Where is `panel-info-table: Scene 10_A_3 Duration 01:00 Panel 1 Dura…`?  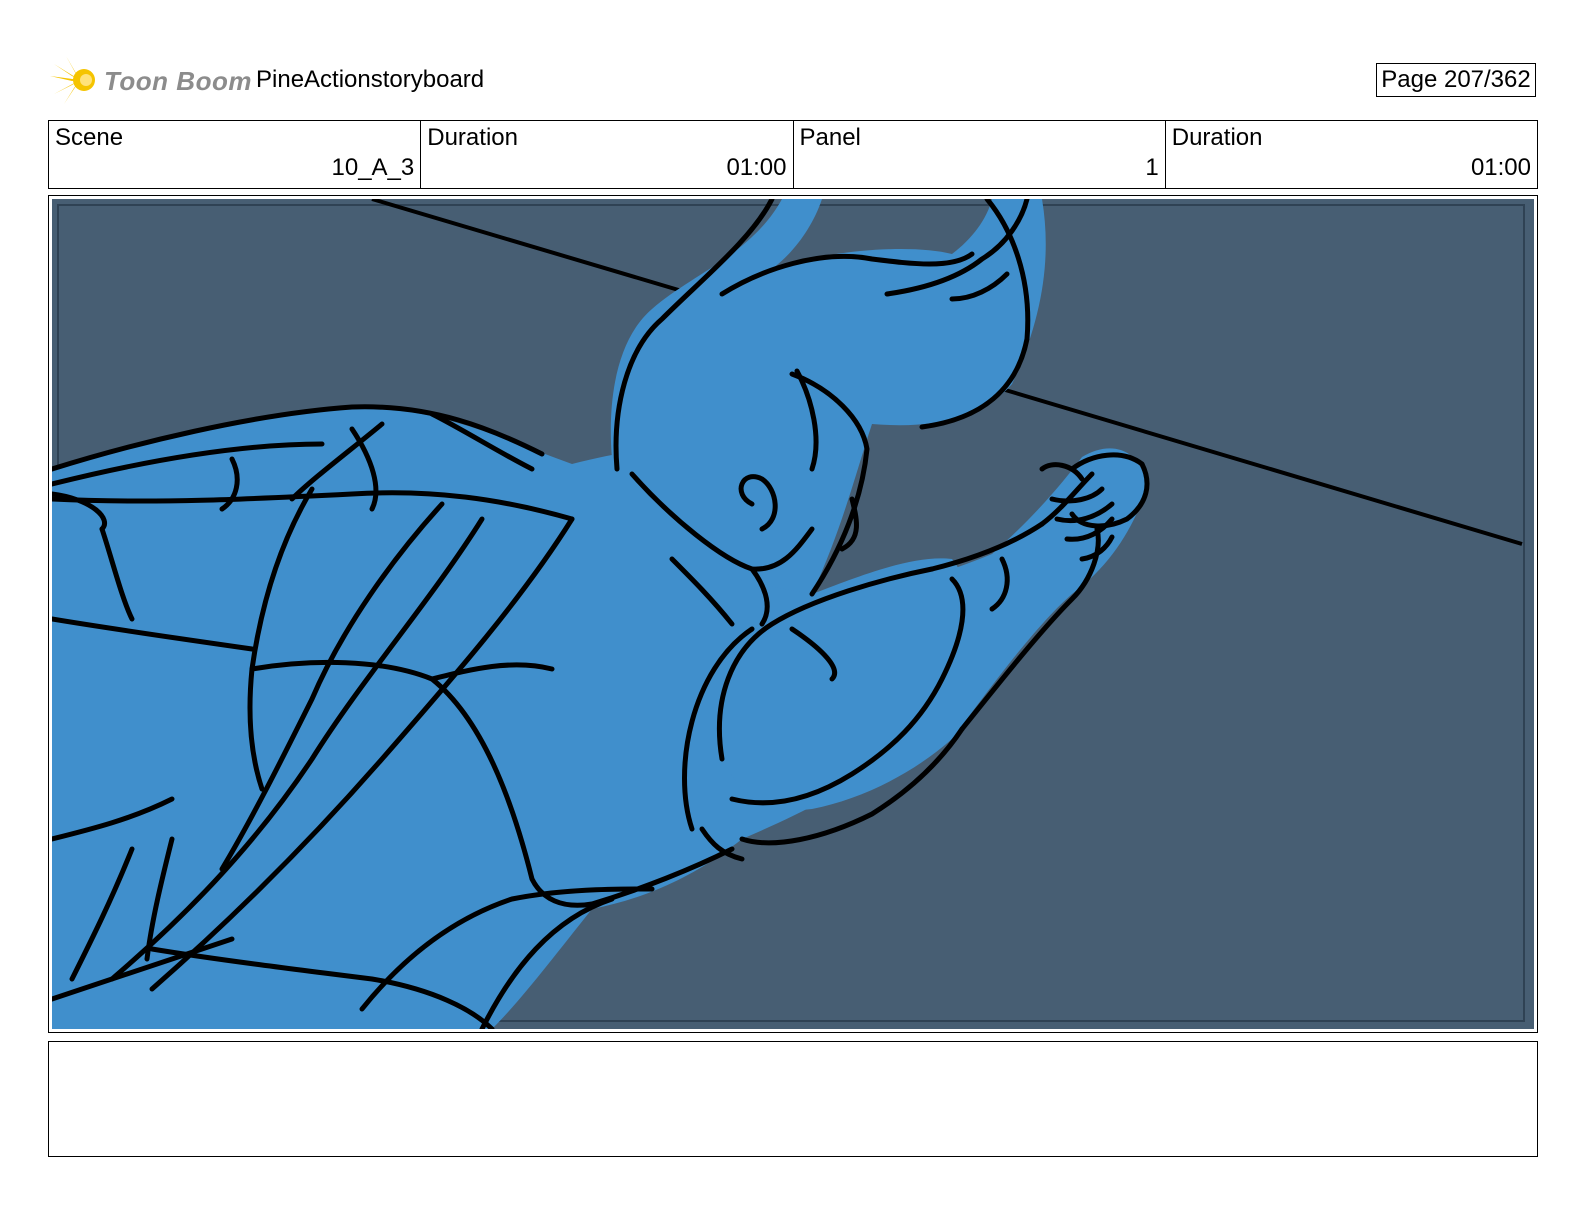 panel-info-table: Scene 10_A_3 Duration 01:00 Panel 1 Dura… is located at coordinates (793, 154).